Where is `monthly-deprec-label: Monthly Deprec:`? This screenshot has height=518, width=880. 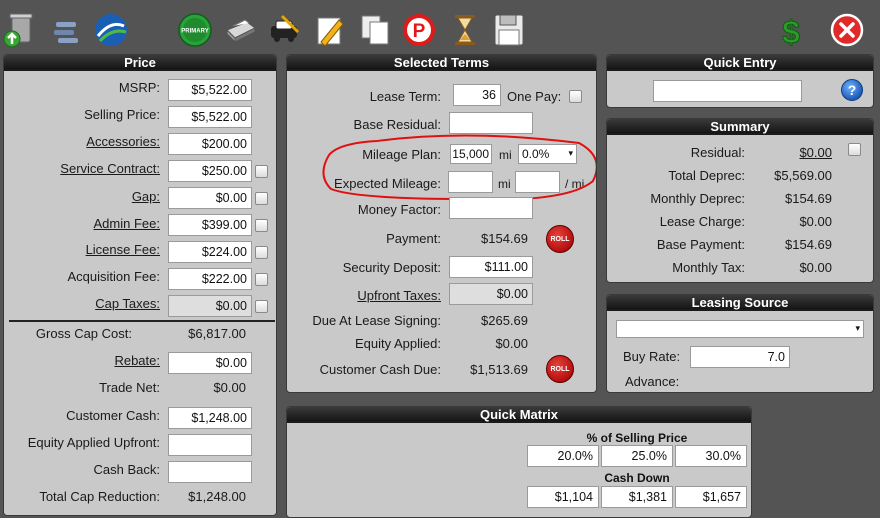
monthly-deprec-label: Monthly Deprec: is located at coordinates (697, 198).